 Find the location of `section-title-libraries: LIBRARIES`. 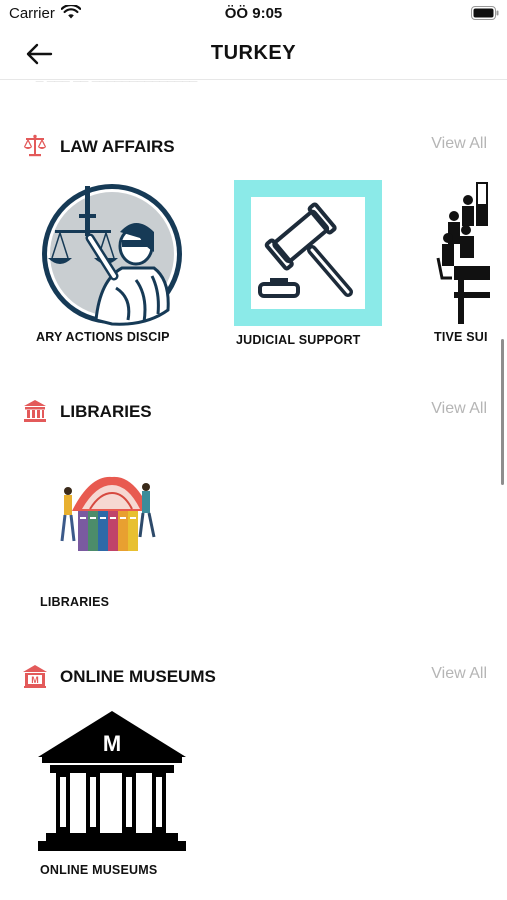

section-title-libraries: LIBRARIES is located at coordinates (106, 411).